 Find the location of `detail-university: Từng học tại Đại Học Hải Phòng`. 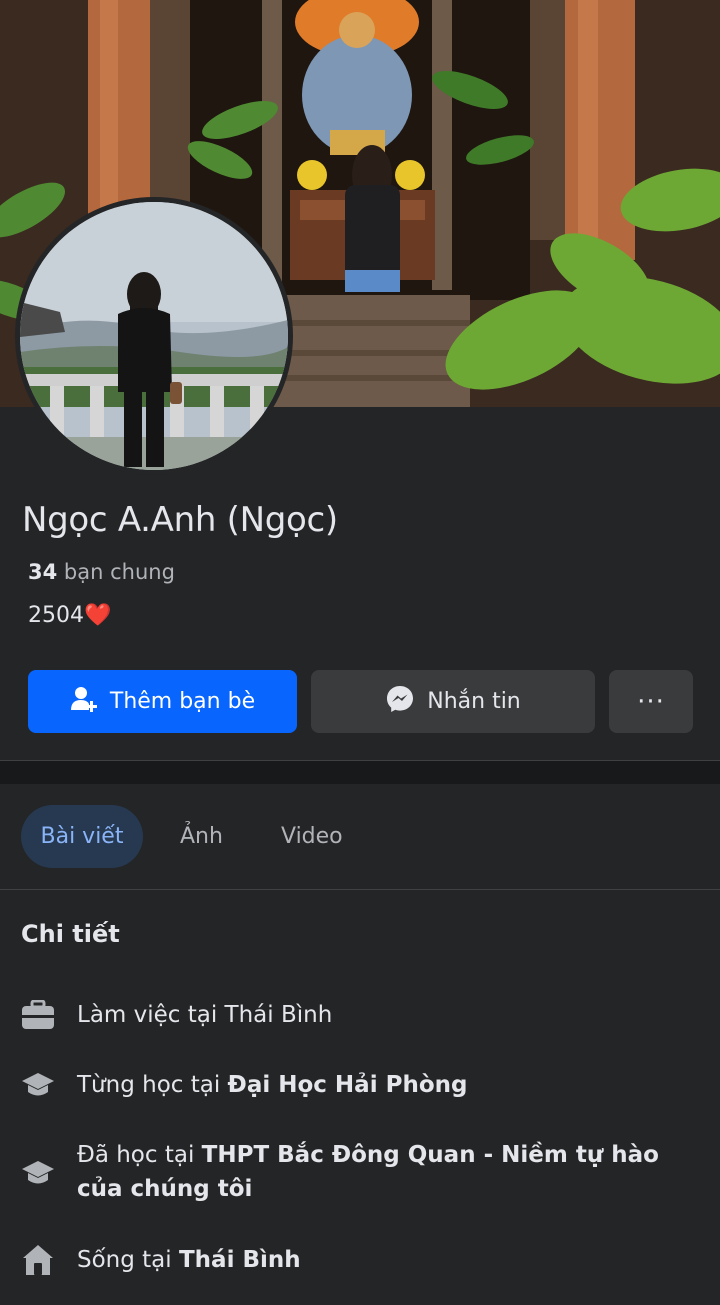

detail-university: Từng học tại Đại Học Hải Phòng is located at coordinates (360, 1085).